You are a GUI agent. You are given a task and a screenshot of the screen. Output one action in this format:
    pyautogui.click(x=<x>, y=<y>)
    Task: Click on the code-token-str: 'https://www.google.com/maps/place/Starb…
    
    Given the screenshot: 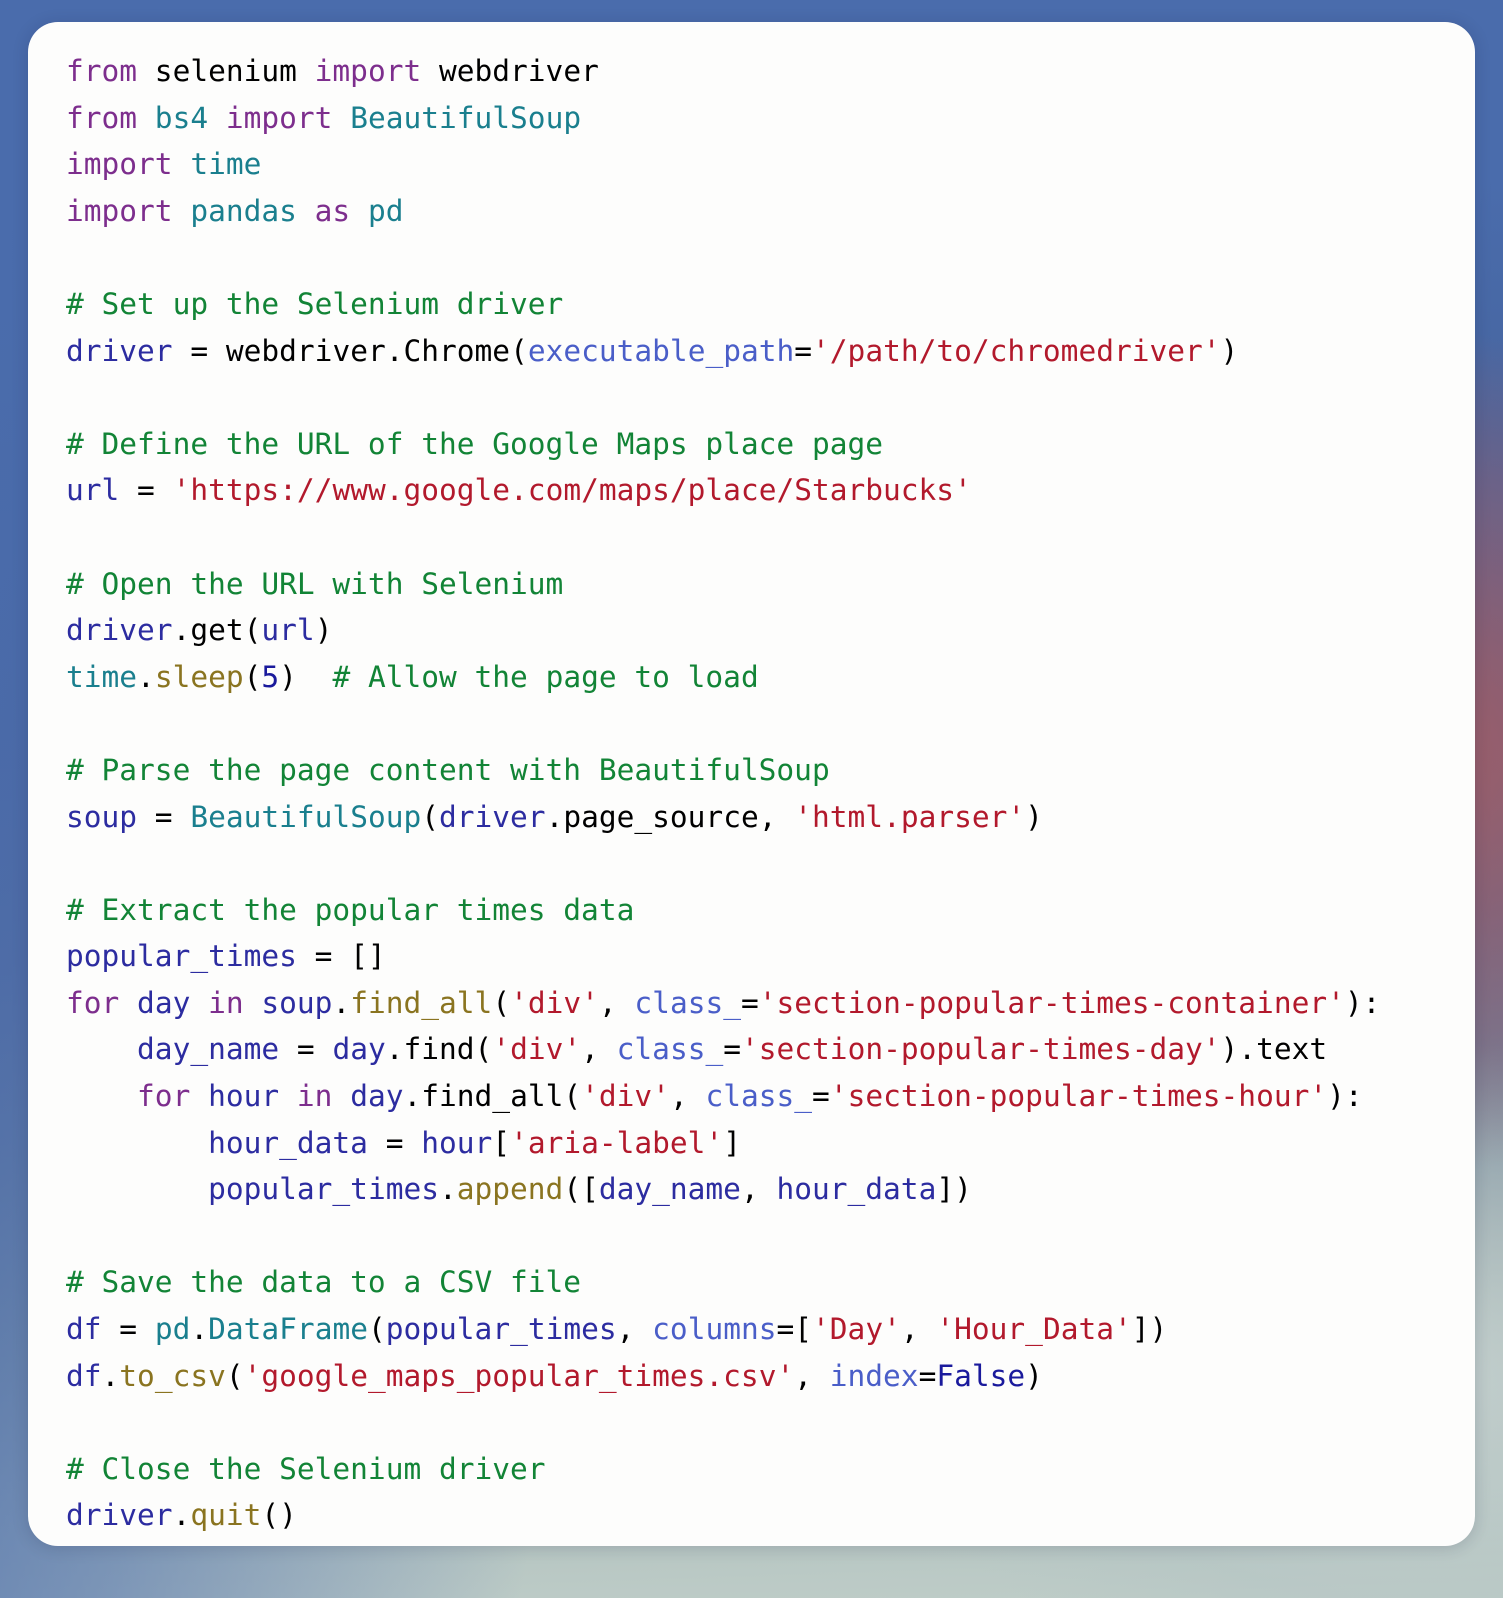 What is the action you would take?
    pyautogui.click(x=572, y=490)
    